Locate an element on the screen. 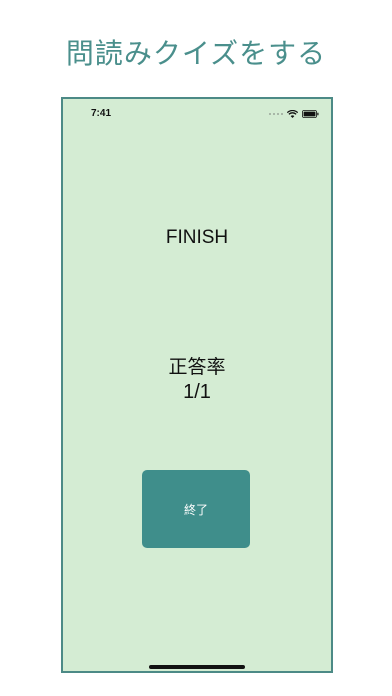 The height and width of the screenshot is (696, 392). end-button-label: 終了 is located at coordinates (195, 509).